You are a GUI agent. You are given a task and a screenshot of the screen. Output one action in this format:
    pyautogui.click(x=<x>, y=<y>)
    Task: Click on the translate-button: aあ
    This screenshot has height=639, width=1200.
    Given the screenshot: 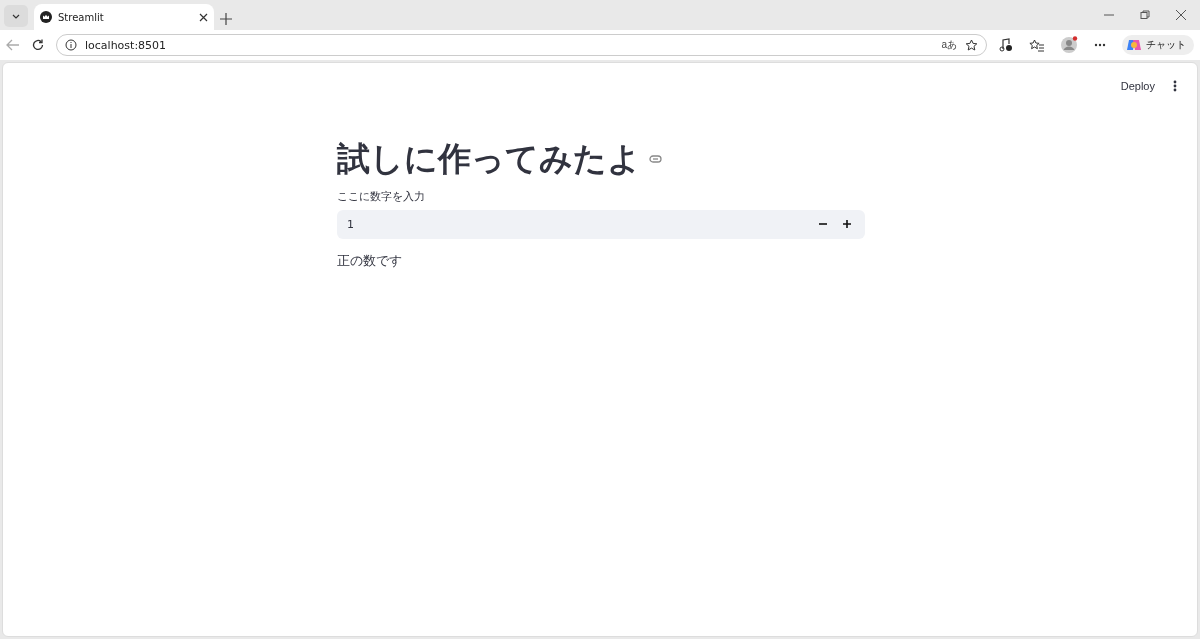 What is the action you would take?
    pyautogui.click(x=949, y=45)
    